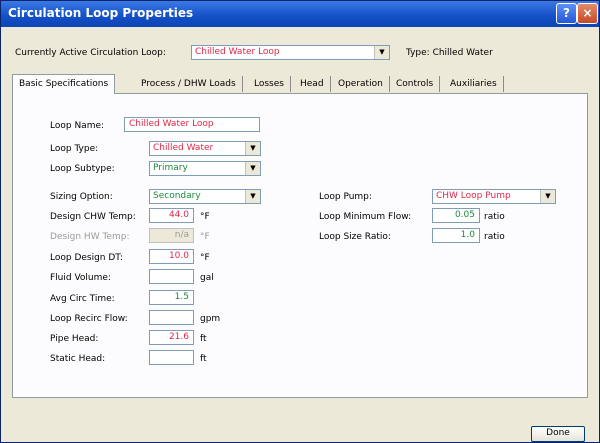  I want to click on tab-head: Head, so click(312, 84).